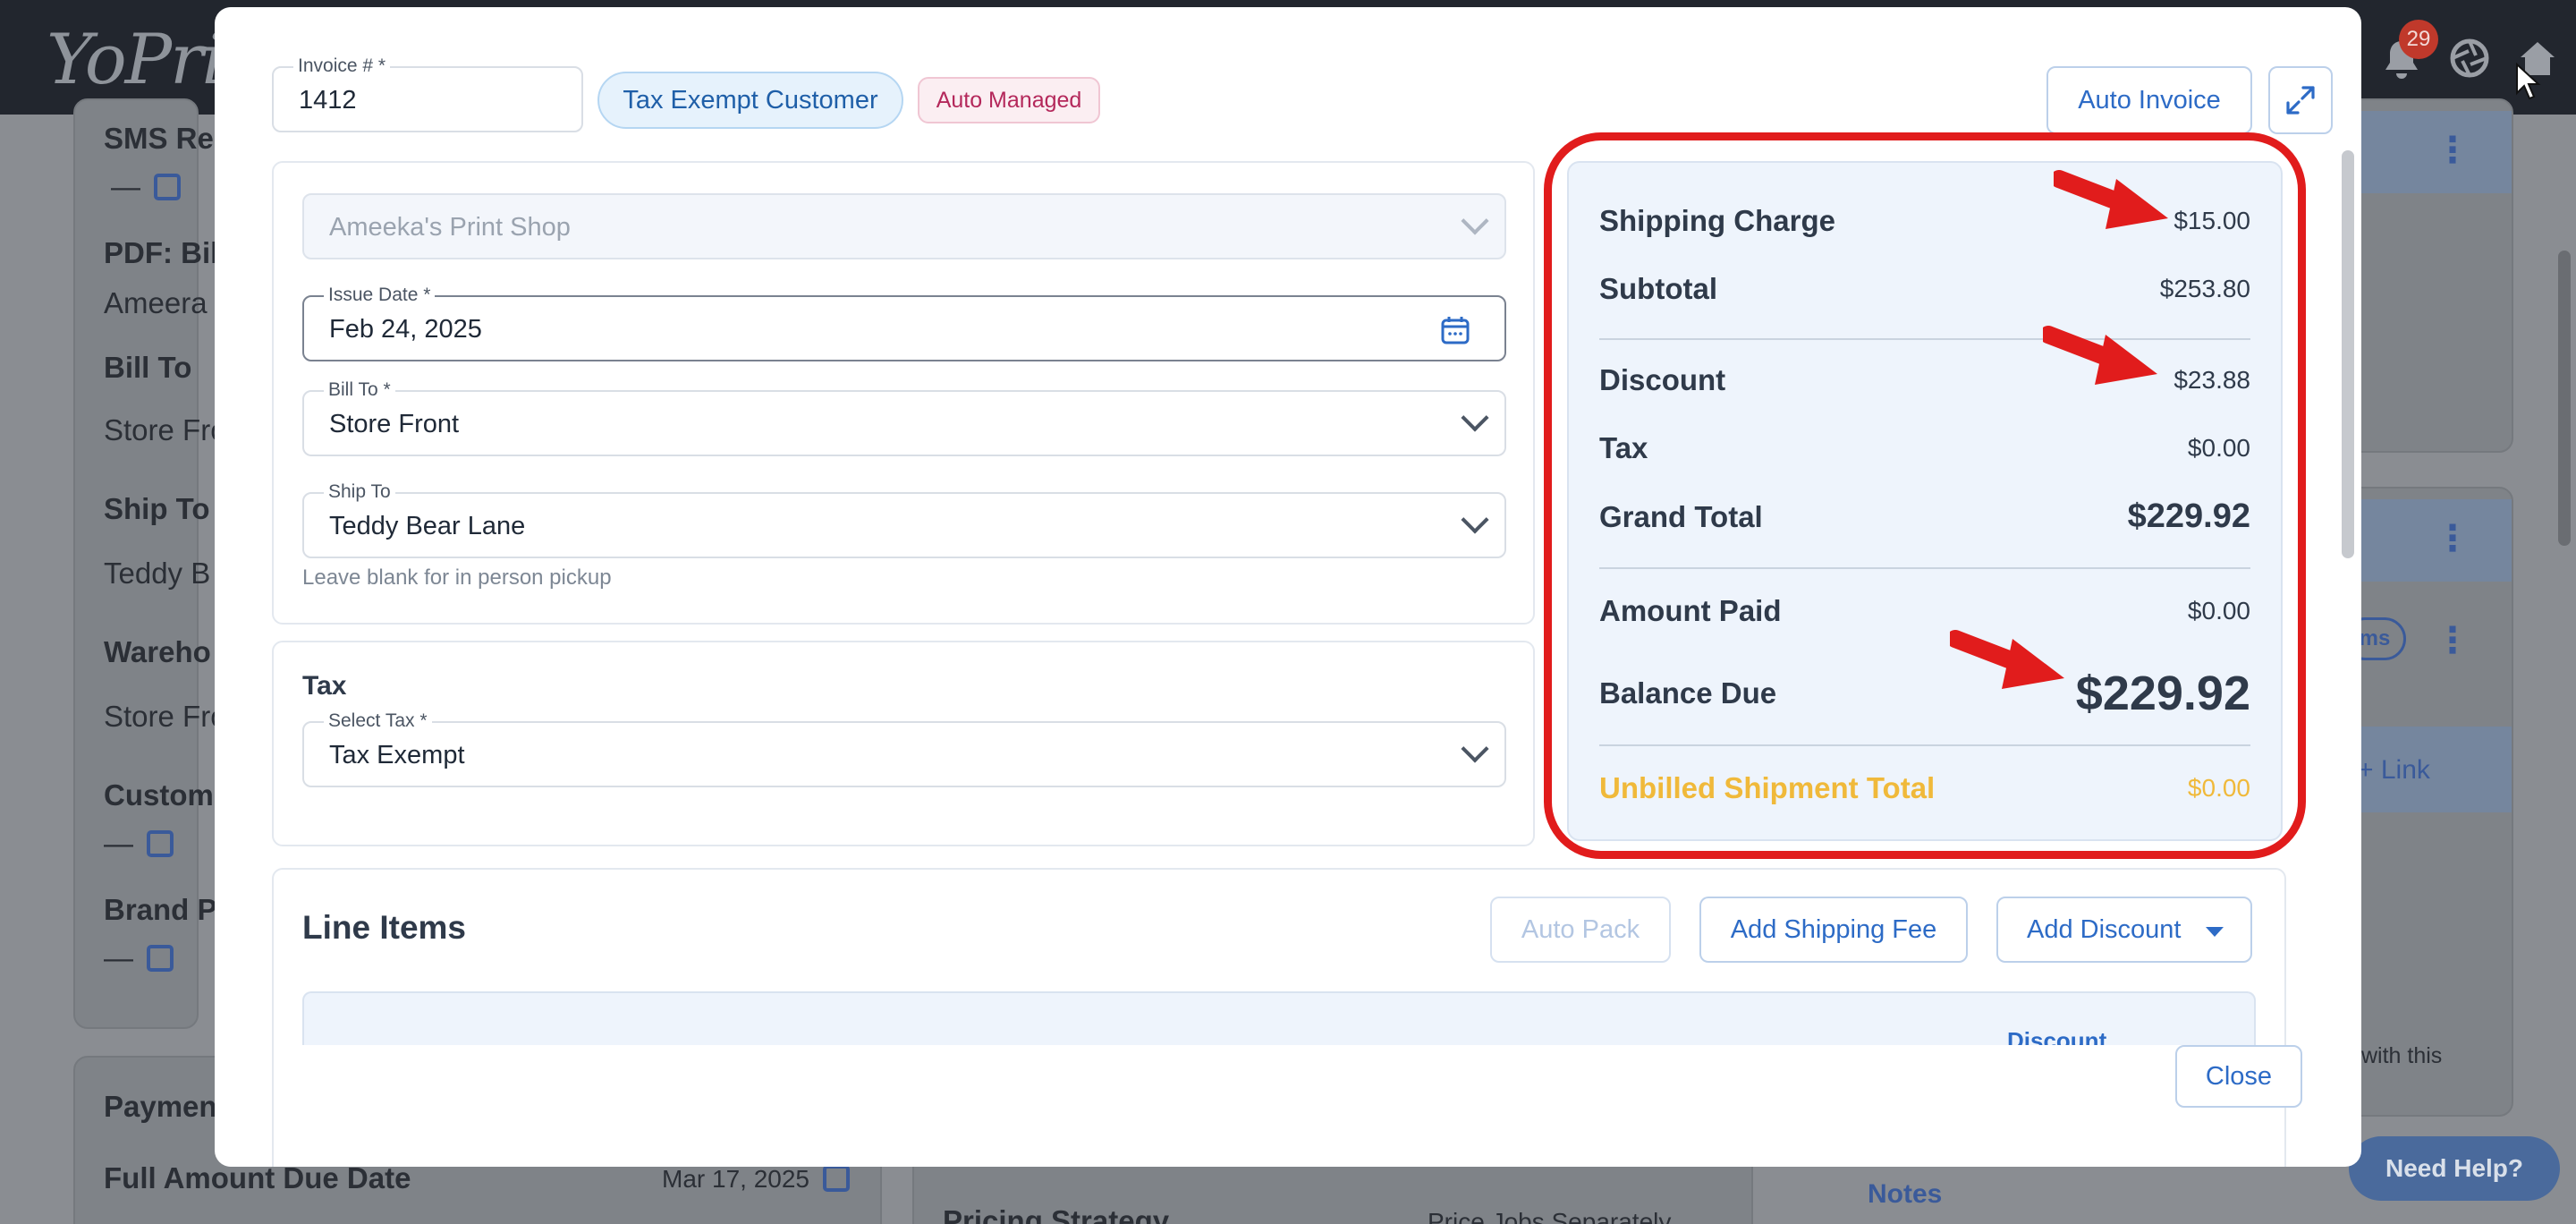 Image resolution: width=2576 pixels, height=1224 pixels. Describe the element at coordinates (904, 519) in the screenshot. I see `ship-to-select: Ship To Teddy Bear Lane` at that location.